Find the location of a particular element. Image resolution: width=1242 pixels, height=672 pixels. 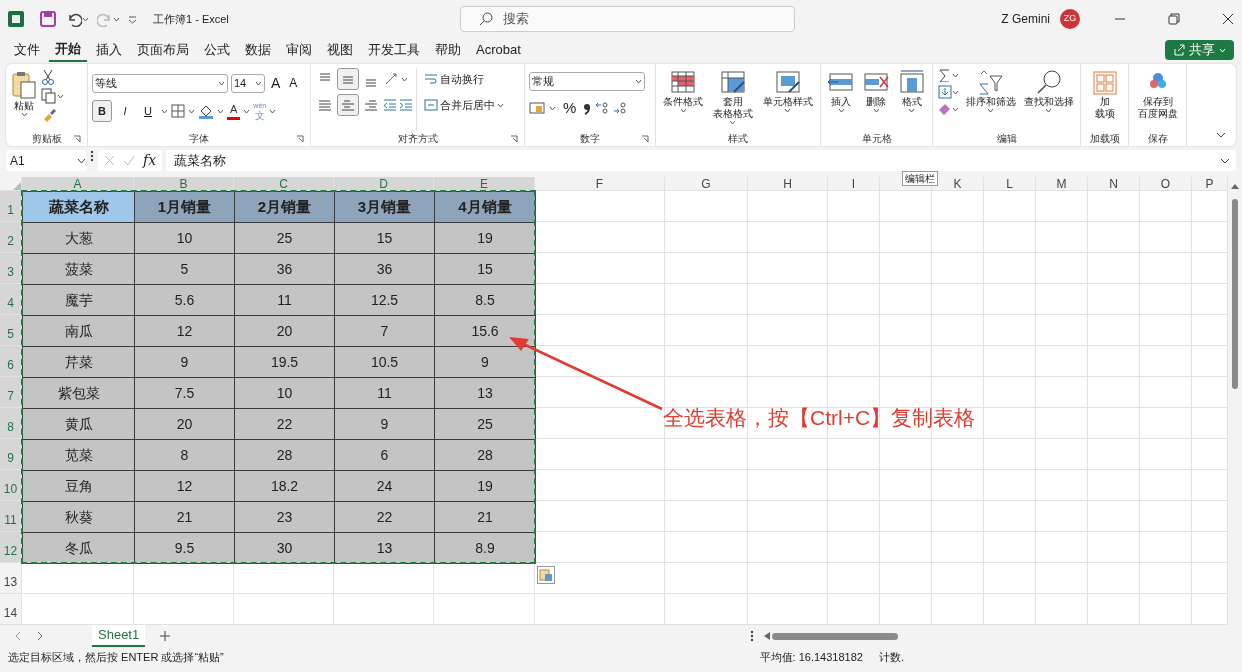

editbar-tooltip: 编辑栏 is located at coordinates (920, 178).